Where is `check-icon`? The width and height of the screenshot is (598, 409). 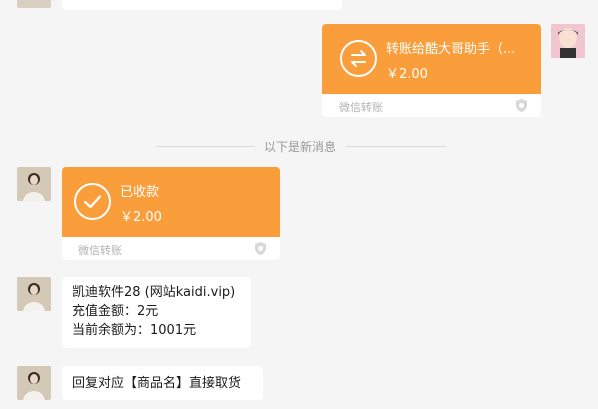
check-icon is located at coordinates (92, 201).